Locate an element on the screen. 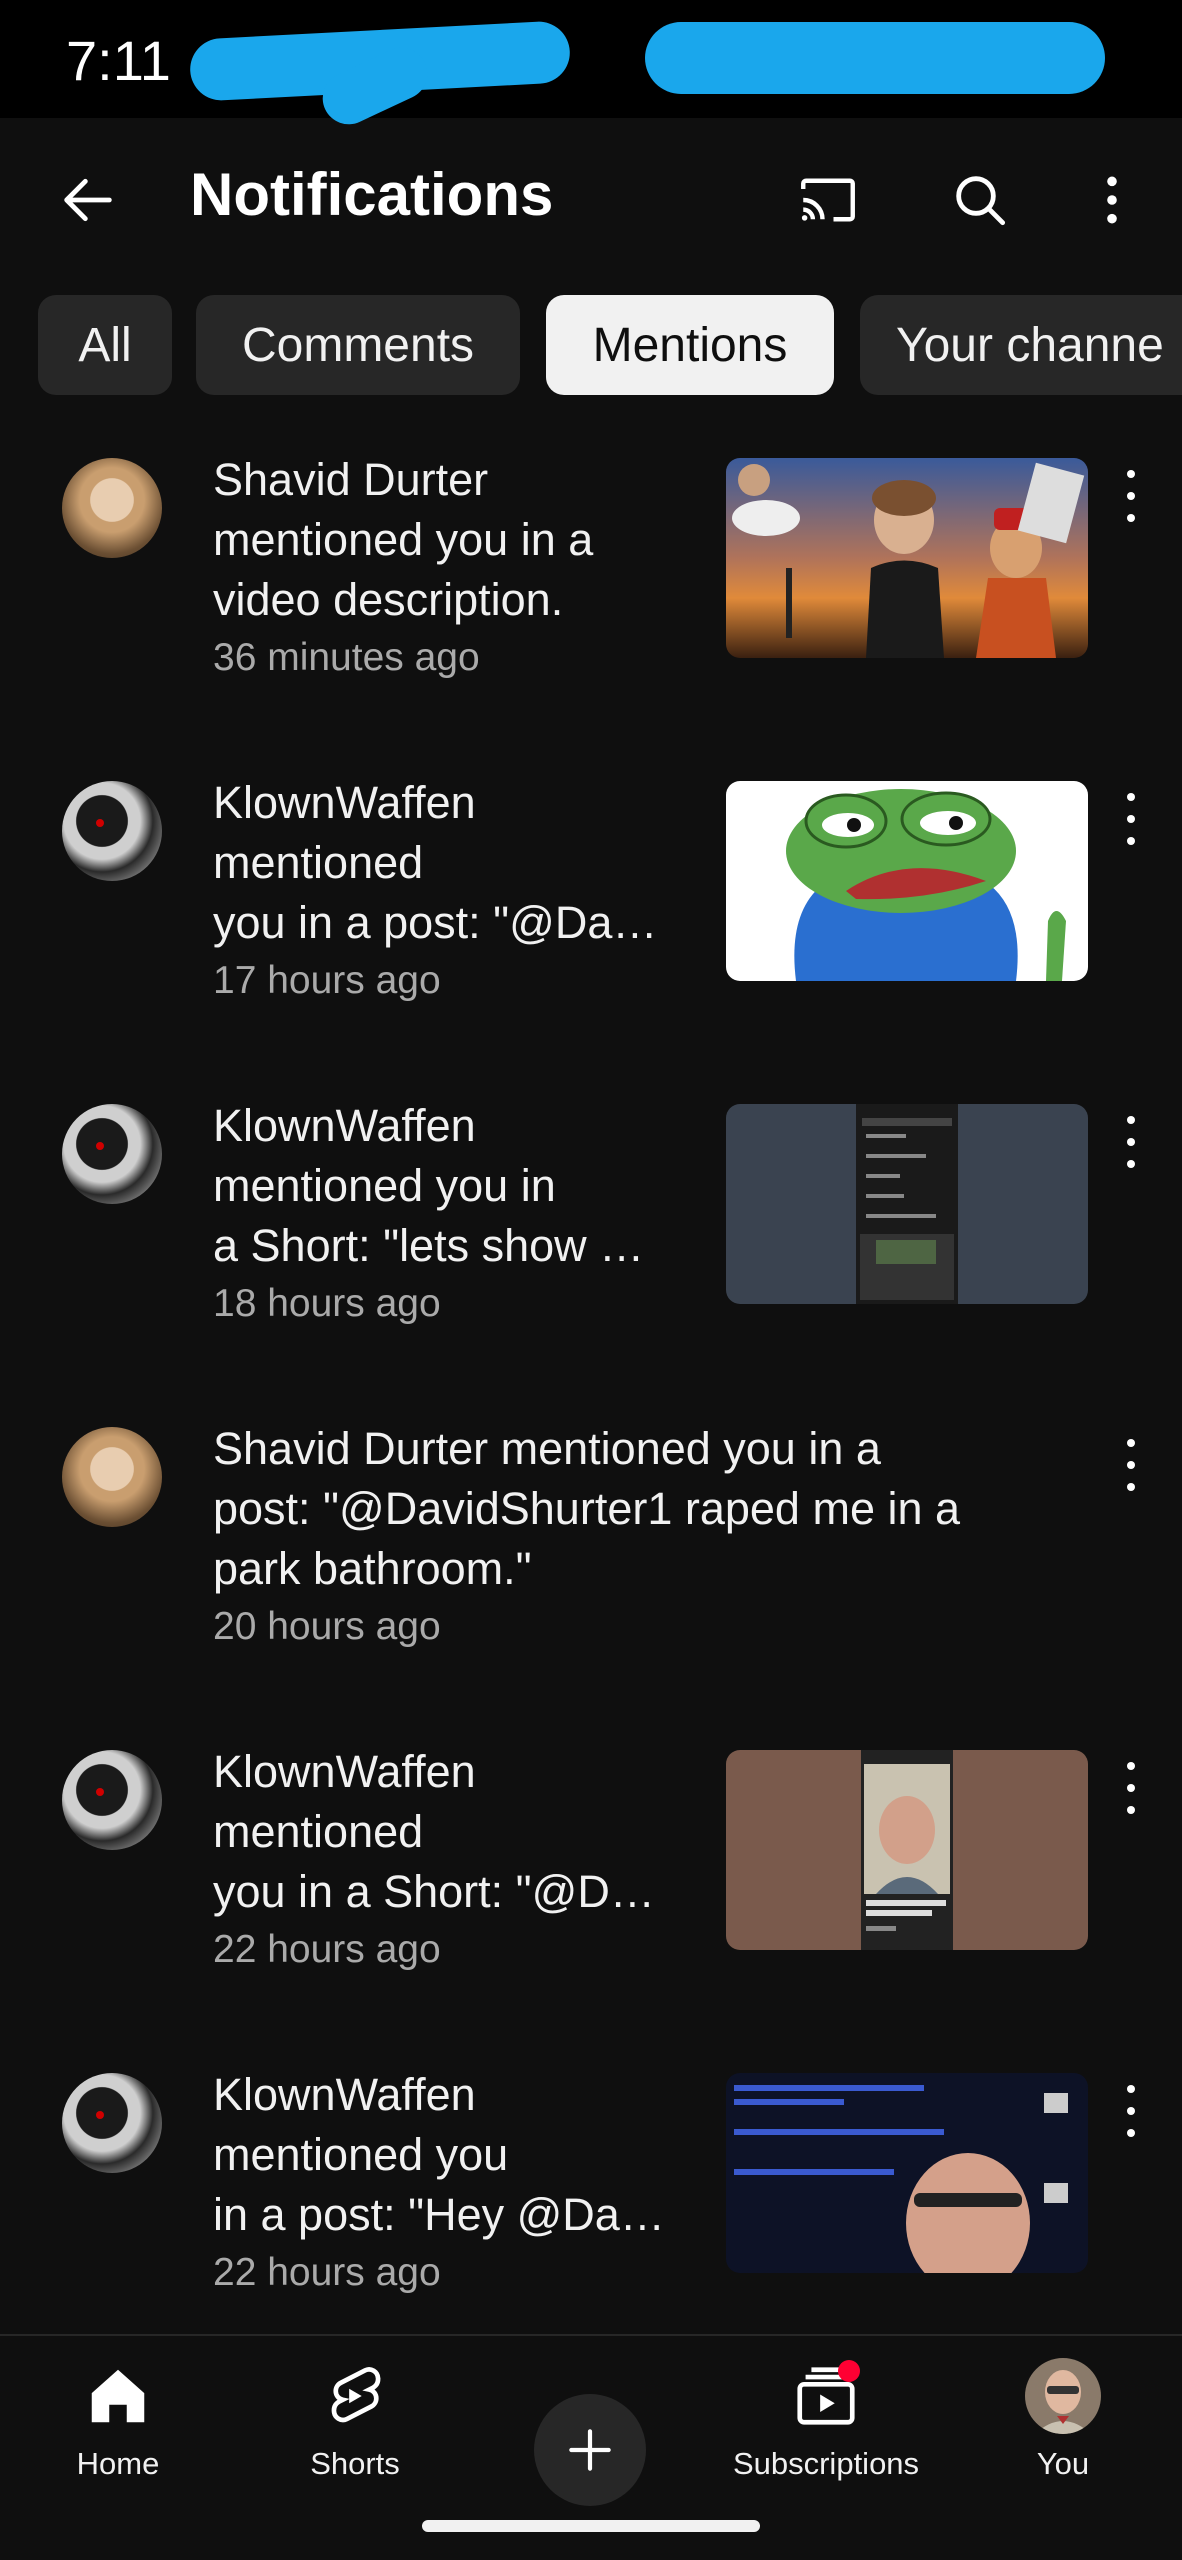 The width and height of the screenshot is (1182, 2560). back-button is located at coordinates (88, 200).